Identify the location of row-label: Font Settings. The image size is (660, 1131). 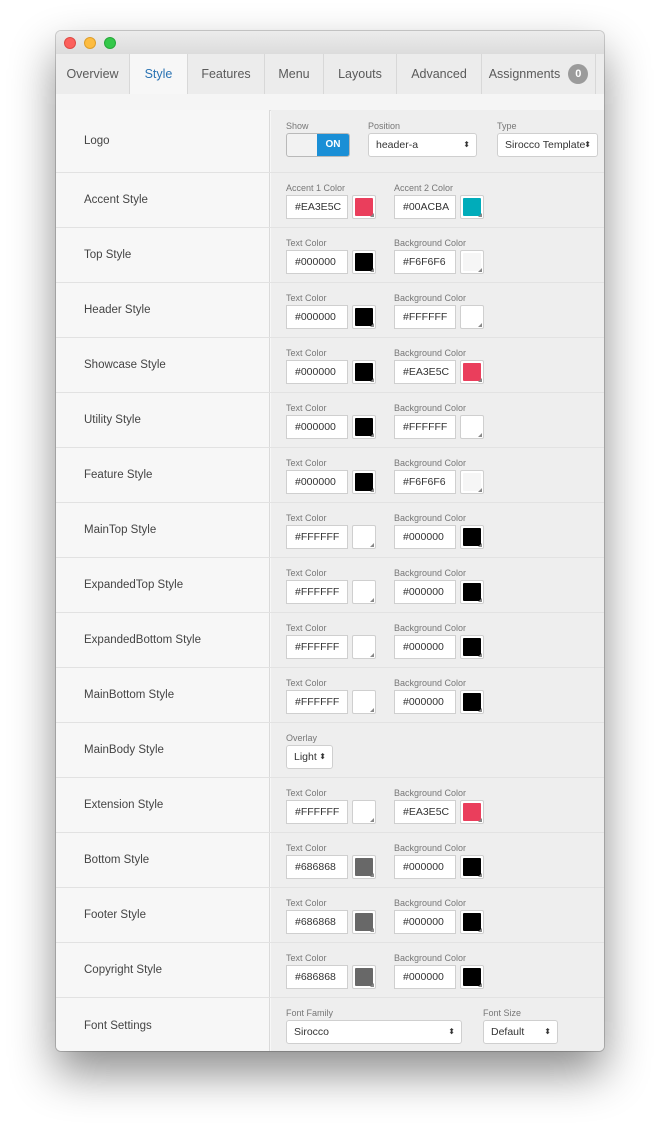
(118, 1025).